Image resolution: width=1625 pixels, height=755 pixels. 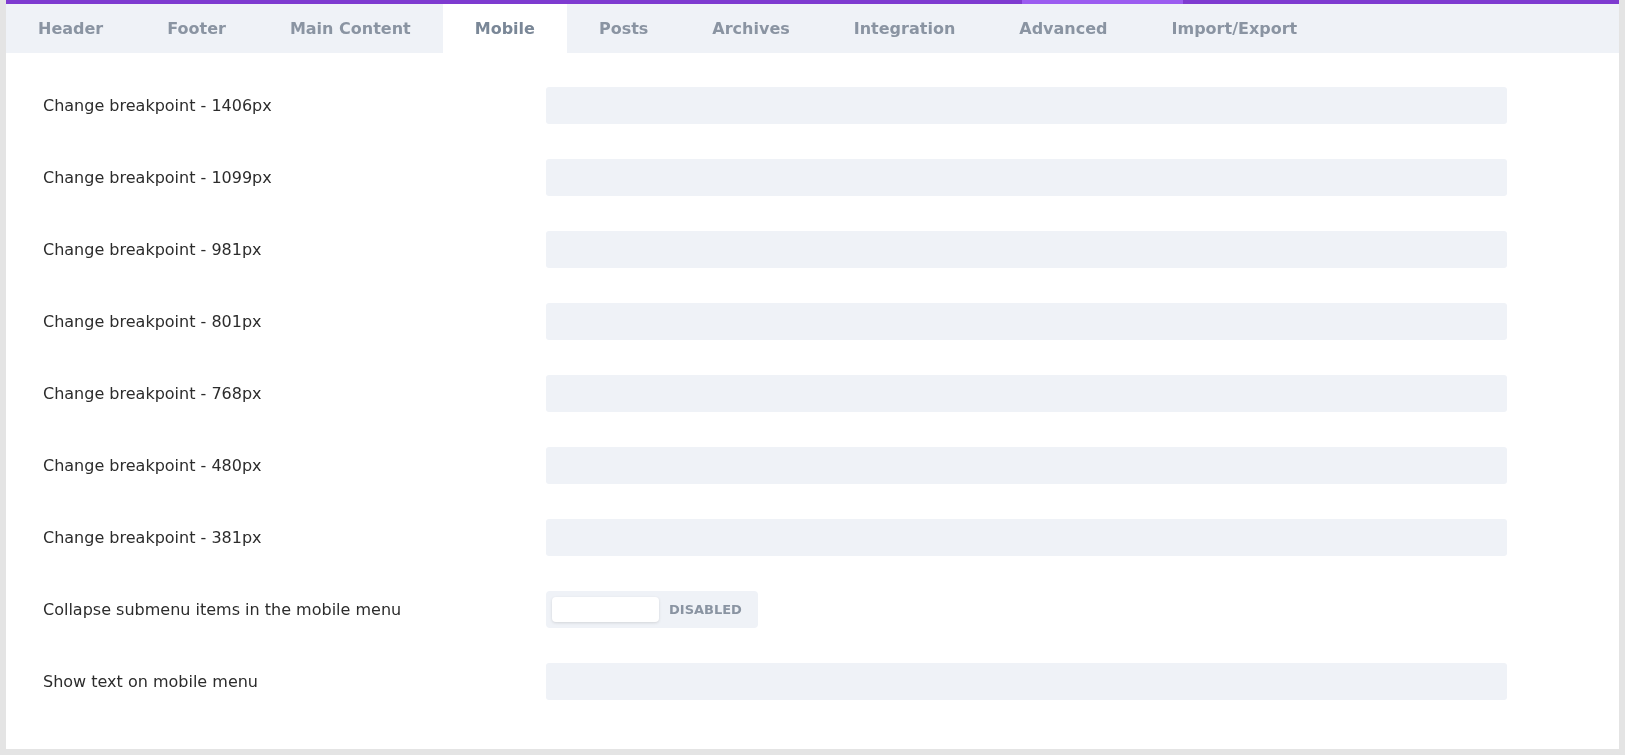 I want to click on toggle-switch: DISABLED, so click(x=652, y=609).